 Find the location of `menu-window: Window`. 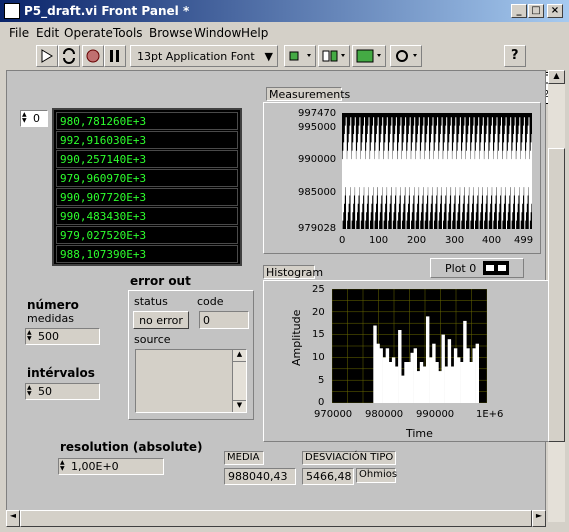

menu-window: Window is located at coordinates (217, 33).